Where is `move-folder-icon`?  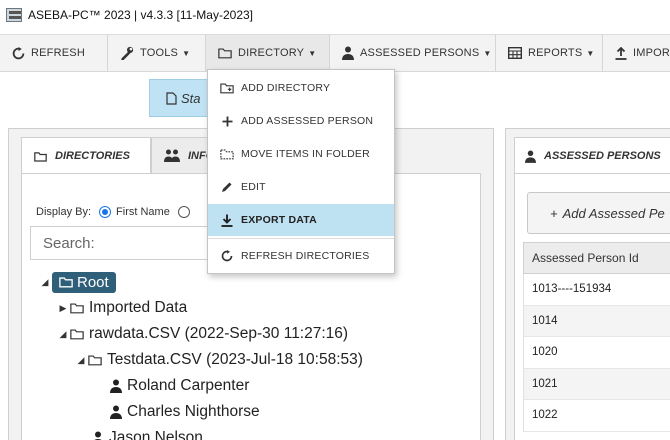
move-folder-icon is located at coordinates (227, 154).